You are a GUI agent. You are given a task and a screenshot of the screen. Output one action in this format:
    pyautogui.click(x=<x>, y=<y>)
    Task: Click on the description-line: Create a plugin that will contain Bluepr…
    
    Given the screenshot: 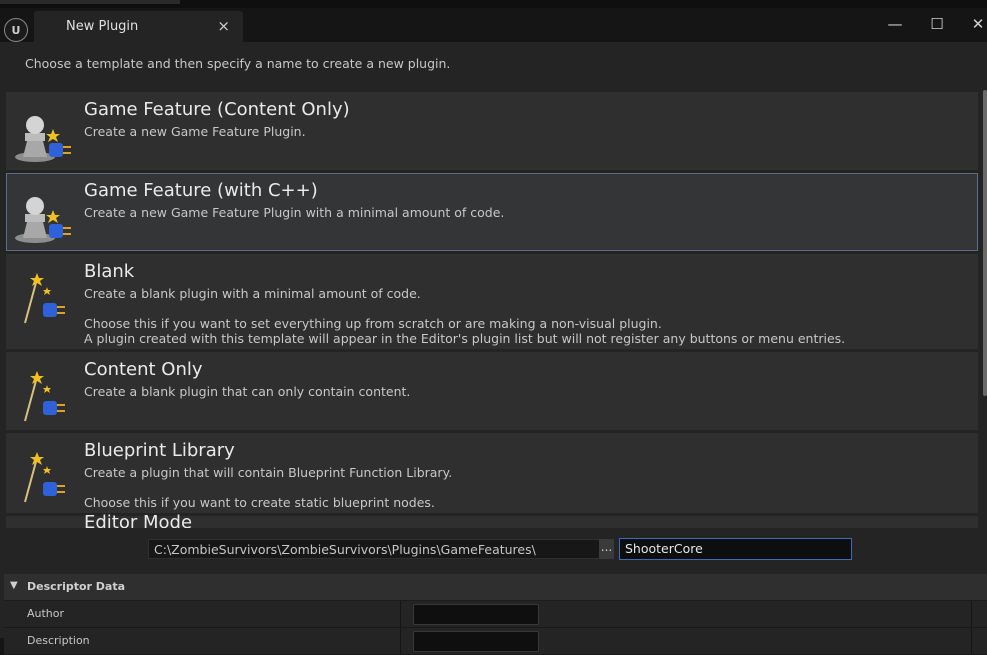 What is the action you would take?
    pyautogui.click(x=268, y=472)
    